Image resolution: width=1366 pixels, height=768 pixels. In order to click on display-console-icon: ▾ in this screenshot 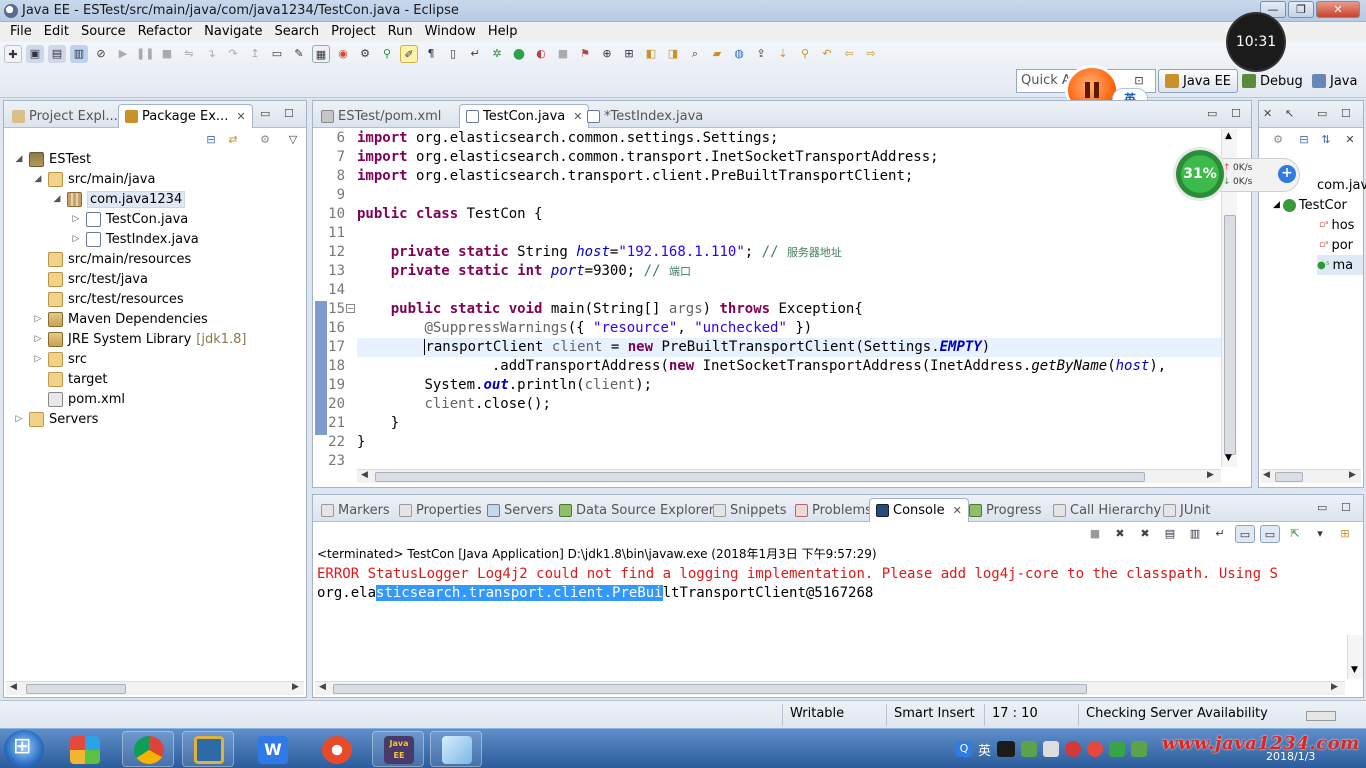, I will do `click(1320, 534)`.